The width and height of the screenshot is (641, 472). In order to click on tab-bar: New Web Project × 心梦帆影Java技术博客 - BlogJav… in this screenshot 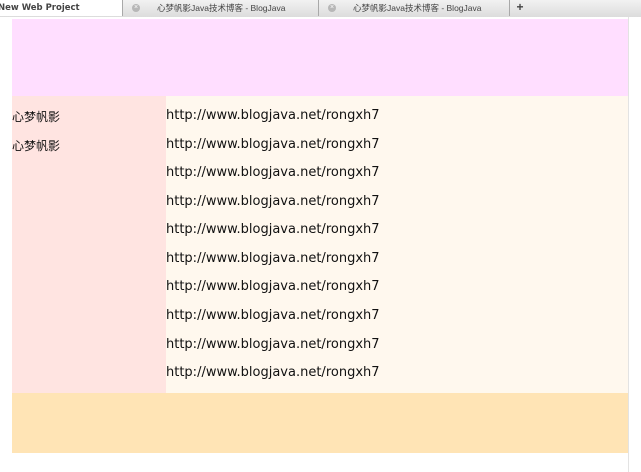, I will do `click(320, 9)`.